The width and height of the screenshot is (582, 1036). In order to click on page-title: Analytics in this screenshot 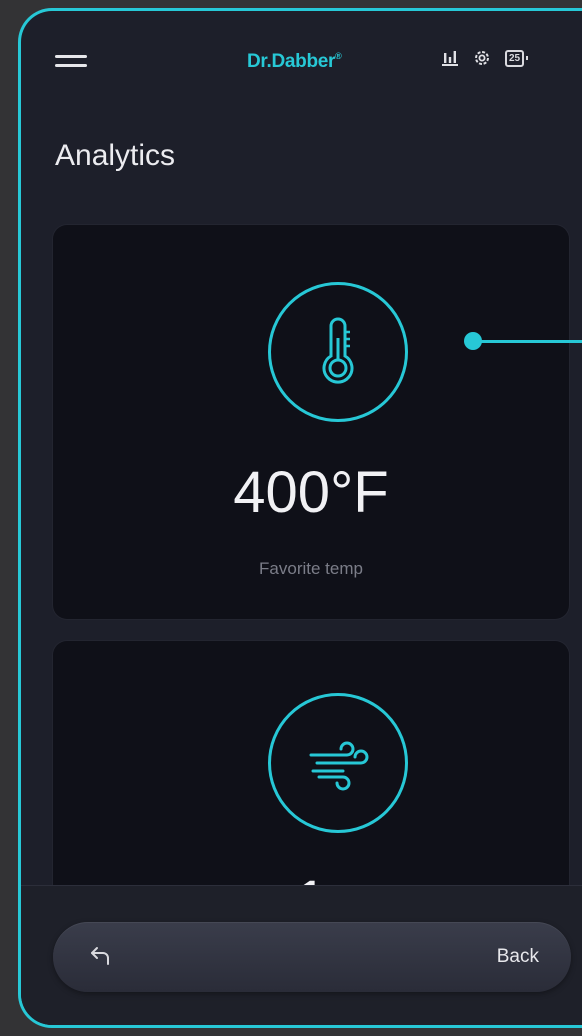, I will do `click(115, 155)`.